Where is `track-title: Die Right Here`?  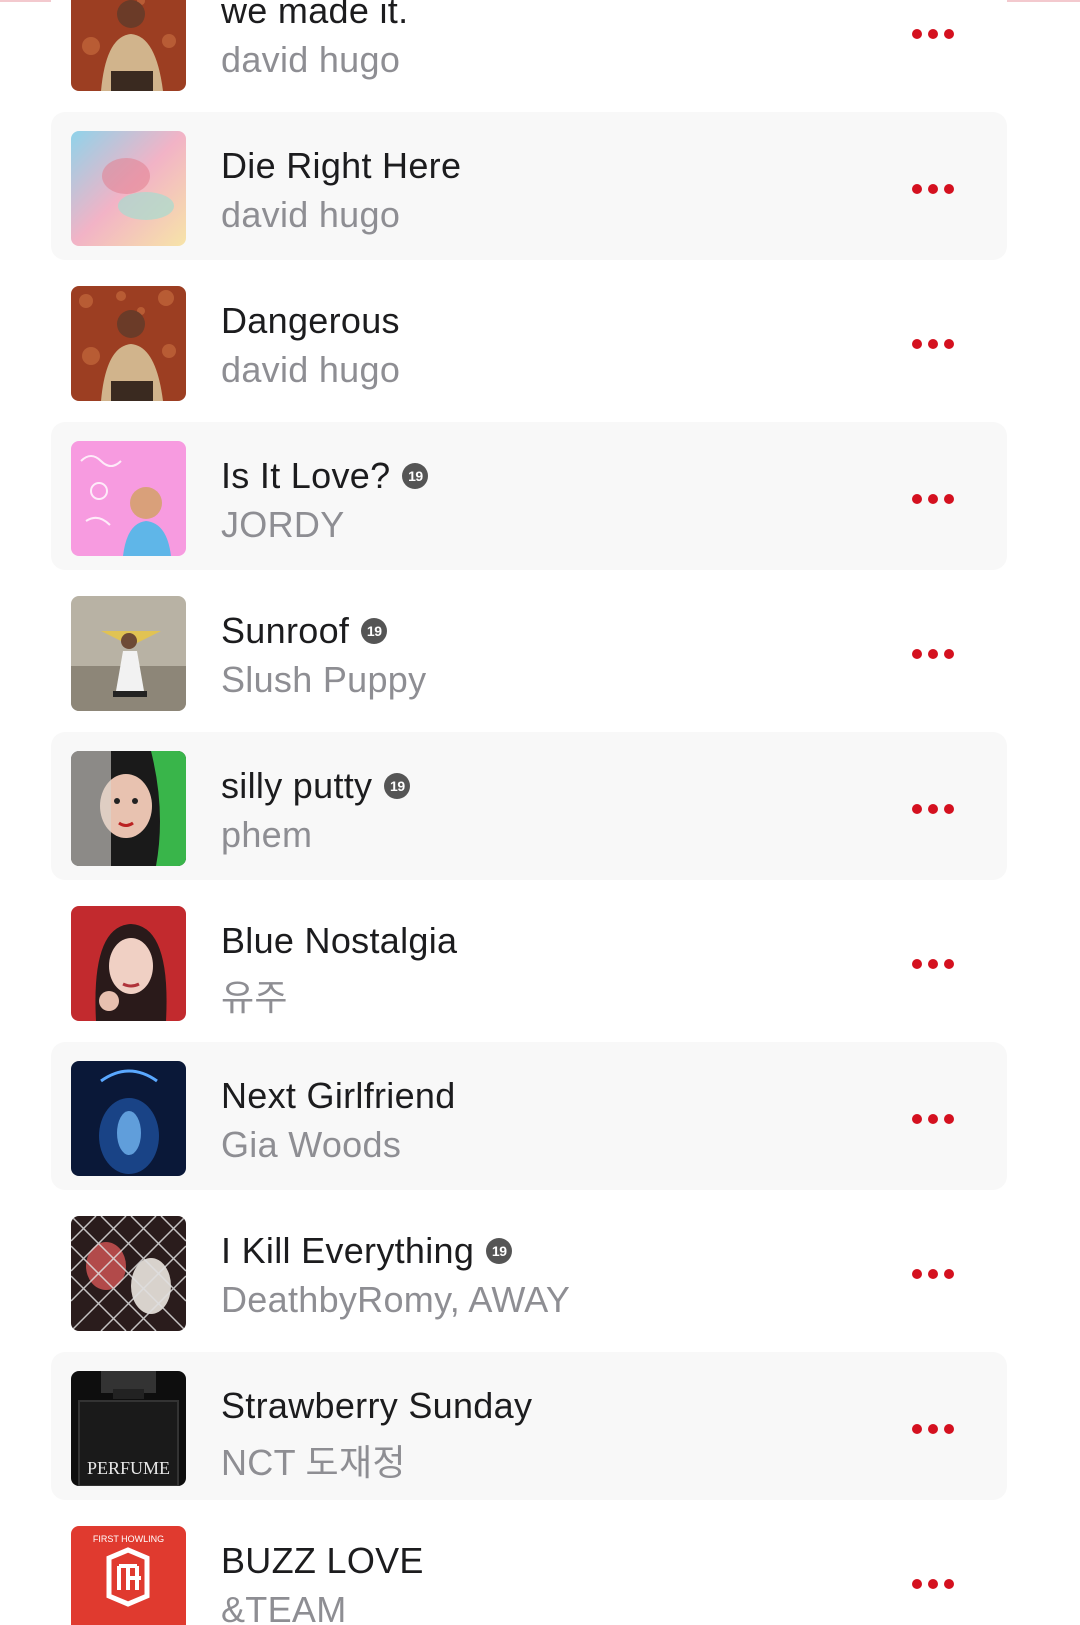 track-title: Die Right Here is located at coordinates (341, 165).